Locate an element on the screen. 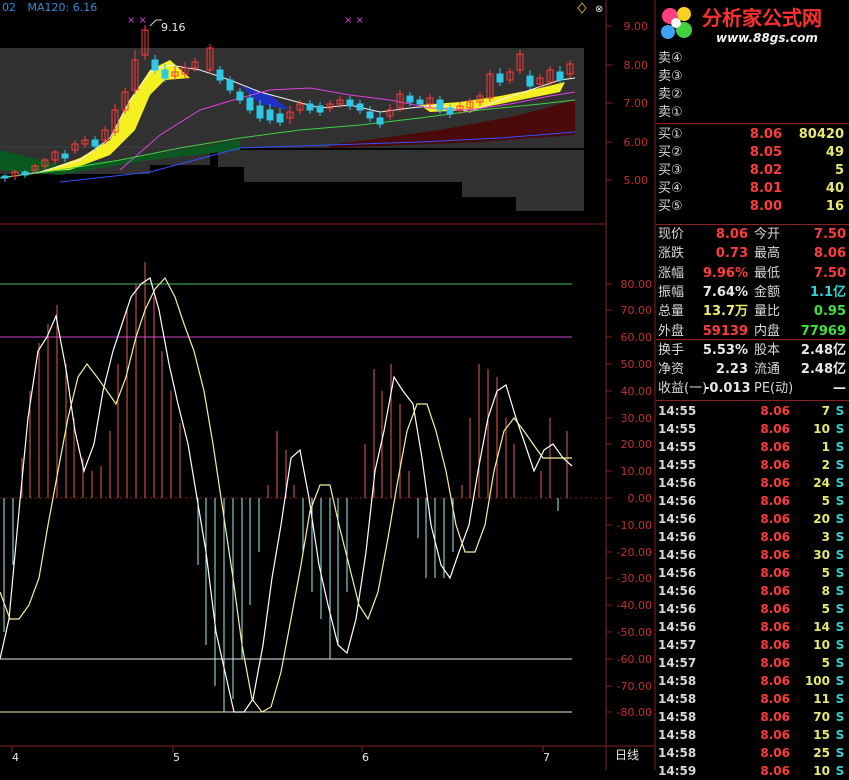  tick-row: 14:56 8.06 20 S is located at coordinates (752, 519).